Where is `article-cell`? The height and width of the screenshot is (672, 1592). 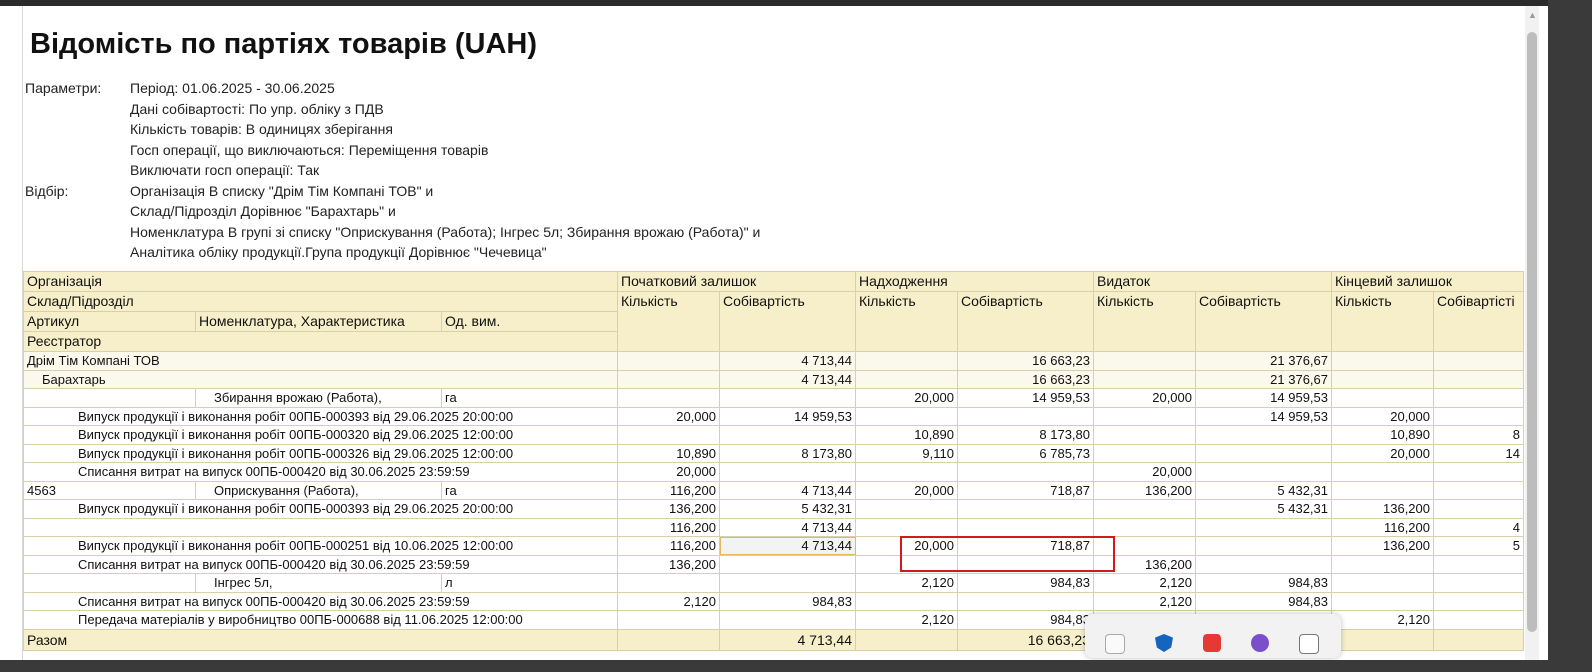 article-cell is located at coordinates (109, 583).